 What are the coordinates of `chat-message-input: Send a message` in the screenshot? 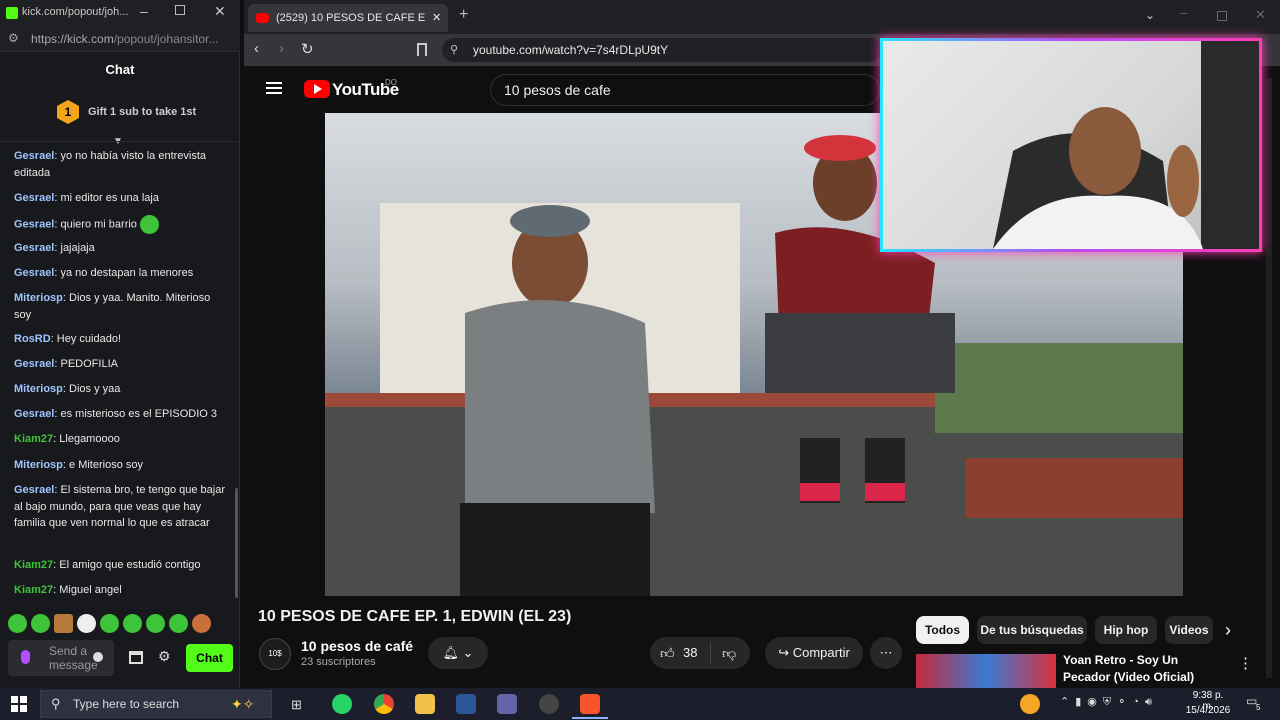 It's located at (61, 658).